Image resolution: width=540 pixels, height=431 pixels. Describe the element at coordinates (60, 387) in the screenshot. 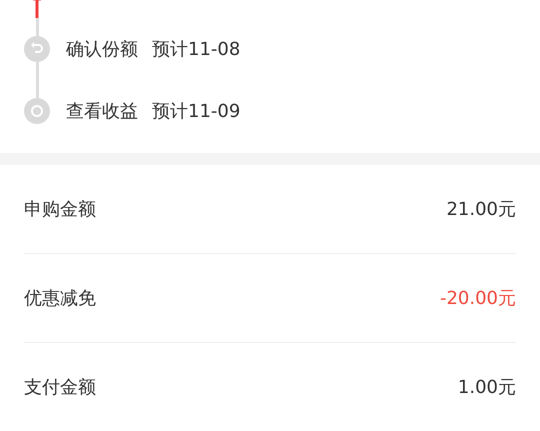

I see `summary-label: 支付金额` at that location.